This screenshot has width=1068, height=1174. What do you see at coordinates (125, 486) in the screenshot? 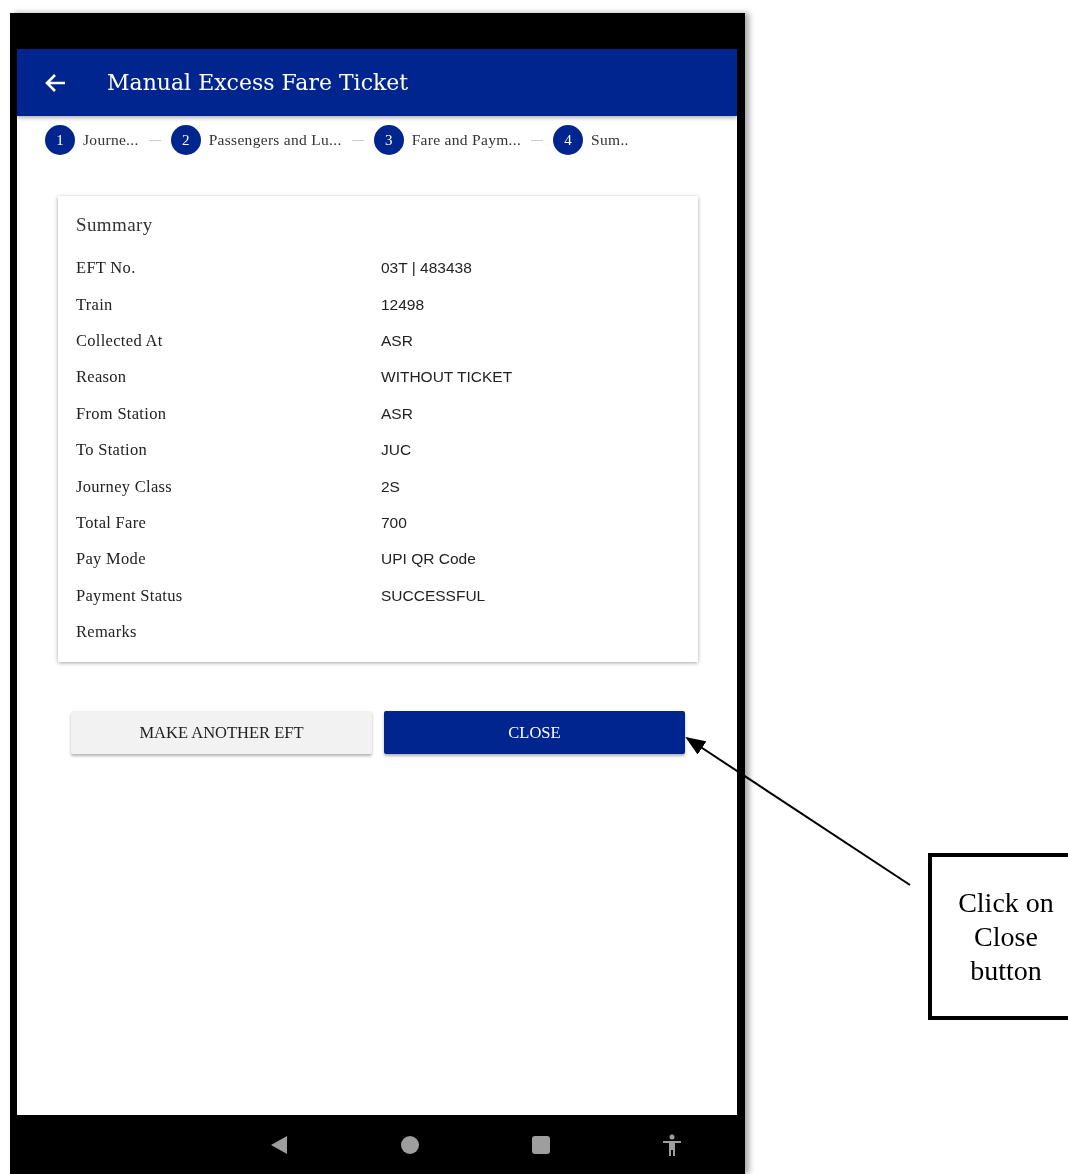
I see `field-label: Journey Class` at bounding box center [125, 486].